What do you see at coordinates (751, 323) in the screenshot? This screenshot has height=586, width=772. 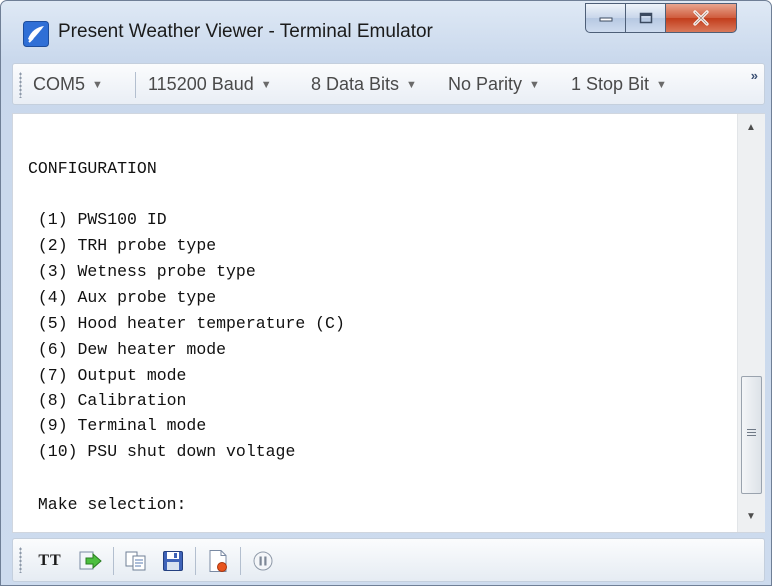 I see `vertical-scrollbar: ▲ ▼` at bounding box center [751, 323].